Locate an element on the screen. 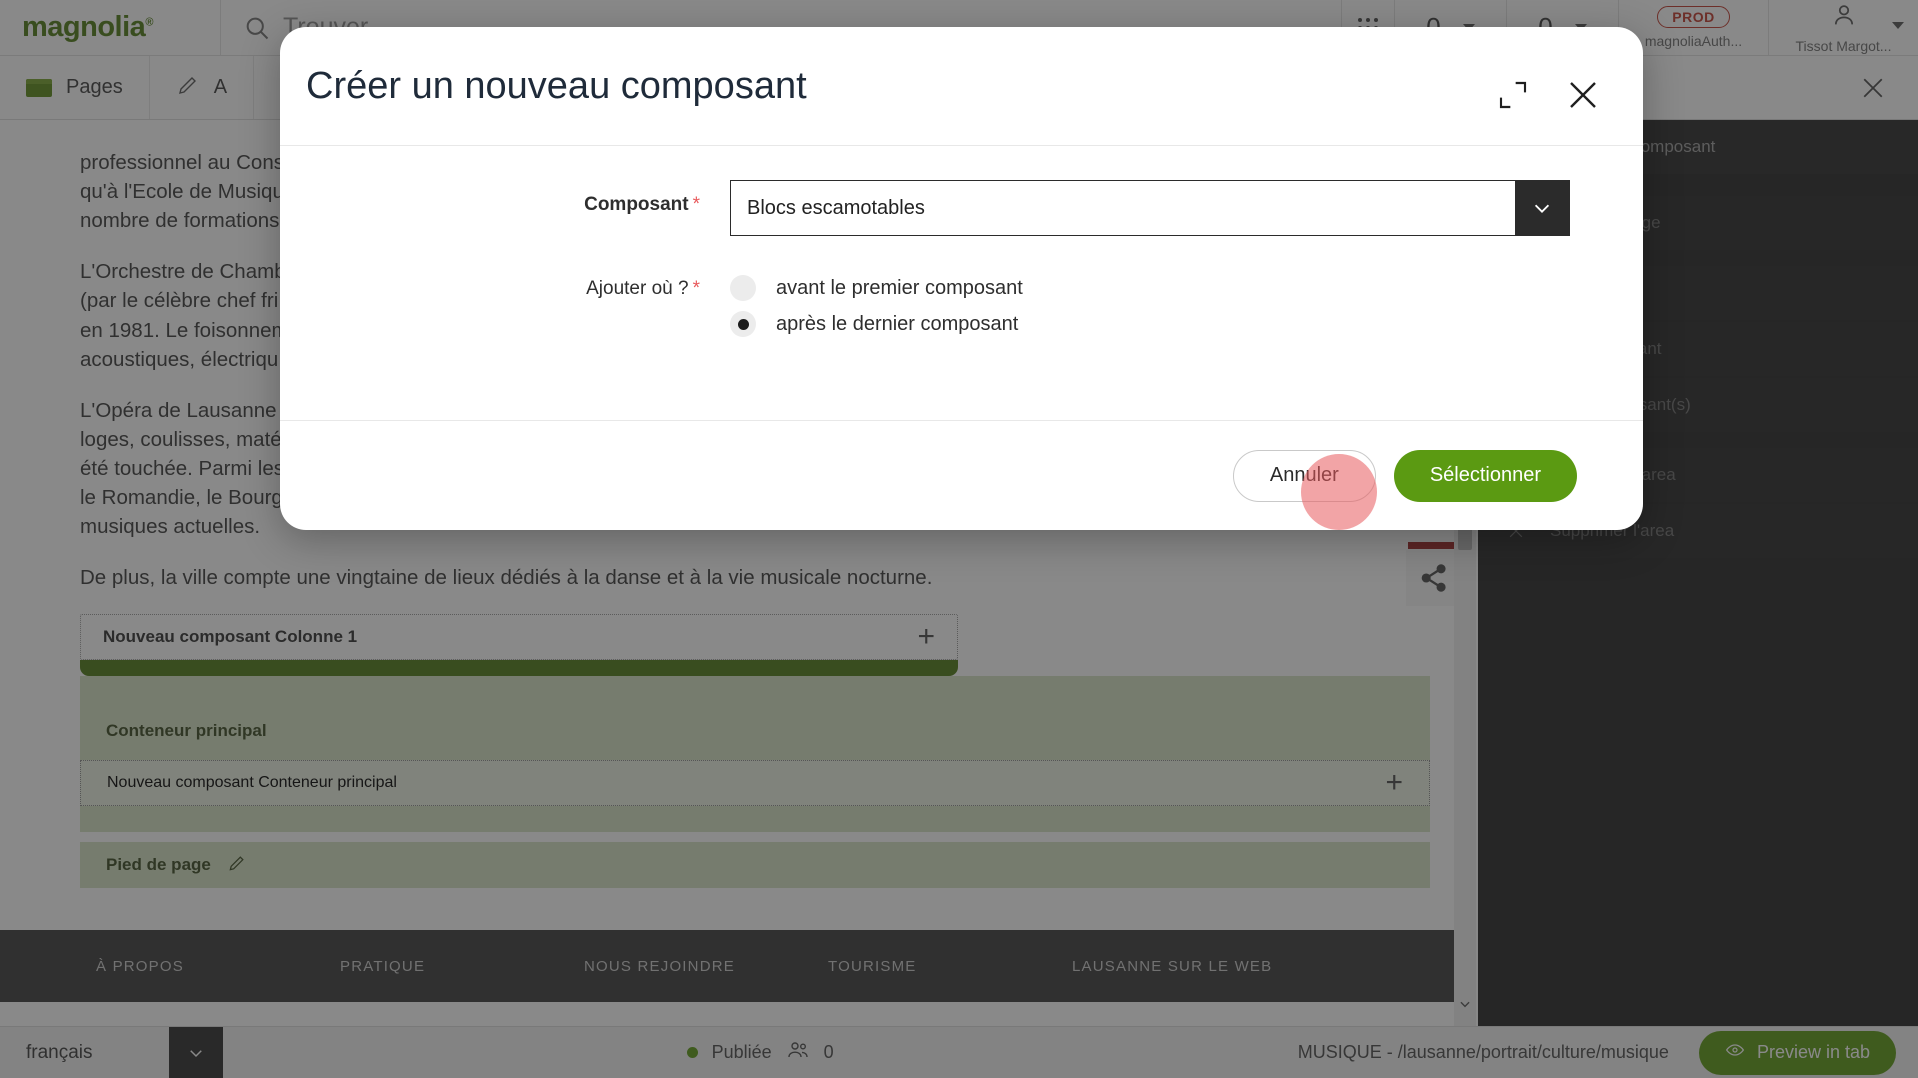 This screenshot has width=1918, height=1078. component-select-arrow is located at coordinates (1542, 208).